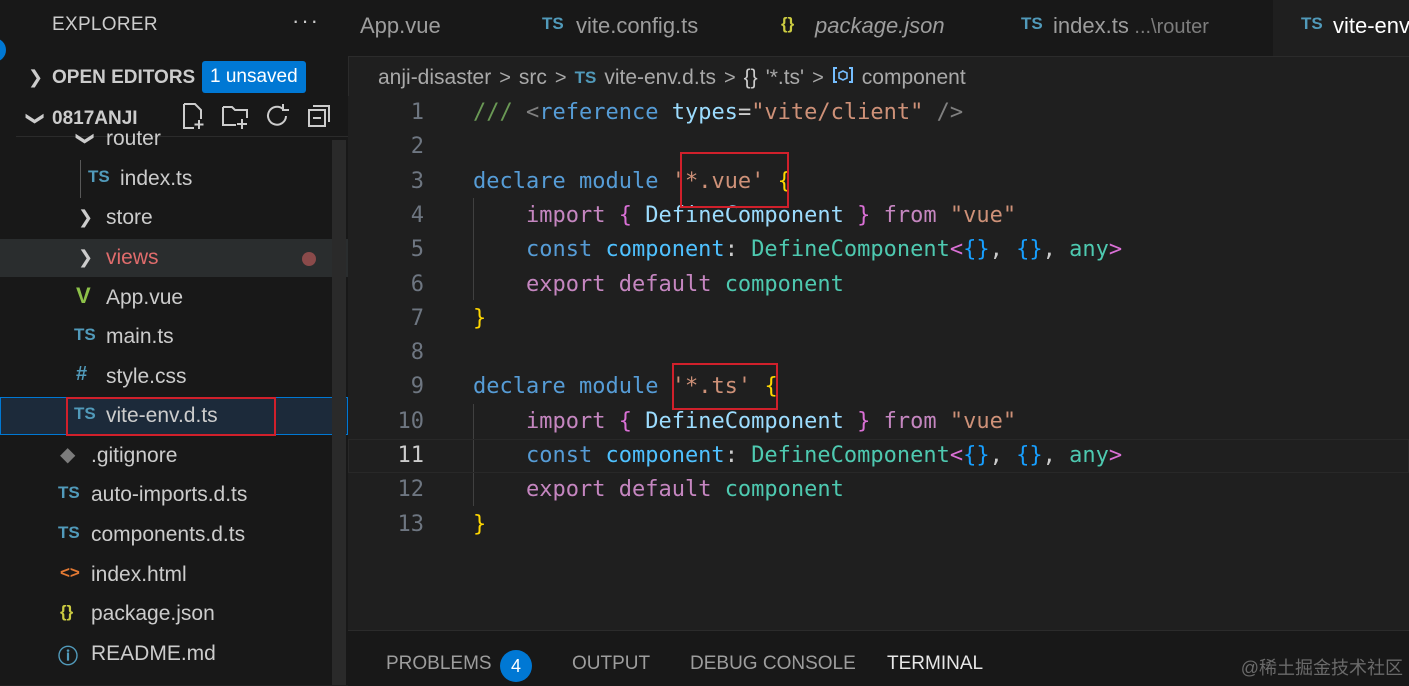  Describe the element at coordinates (878, 490) in the screenshot. I see `code-line: 12 export default component` at that location.